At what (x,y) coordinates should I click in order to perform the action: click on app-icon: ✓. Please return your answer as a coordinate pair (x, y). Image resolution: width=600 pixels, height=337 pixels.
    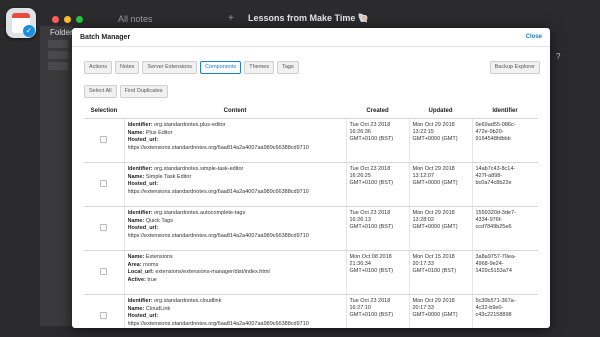
    Looking at the image, I should click on (21, 23).